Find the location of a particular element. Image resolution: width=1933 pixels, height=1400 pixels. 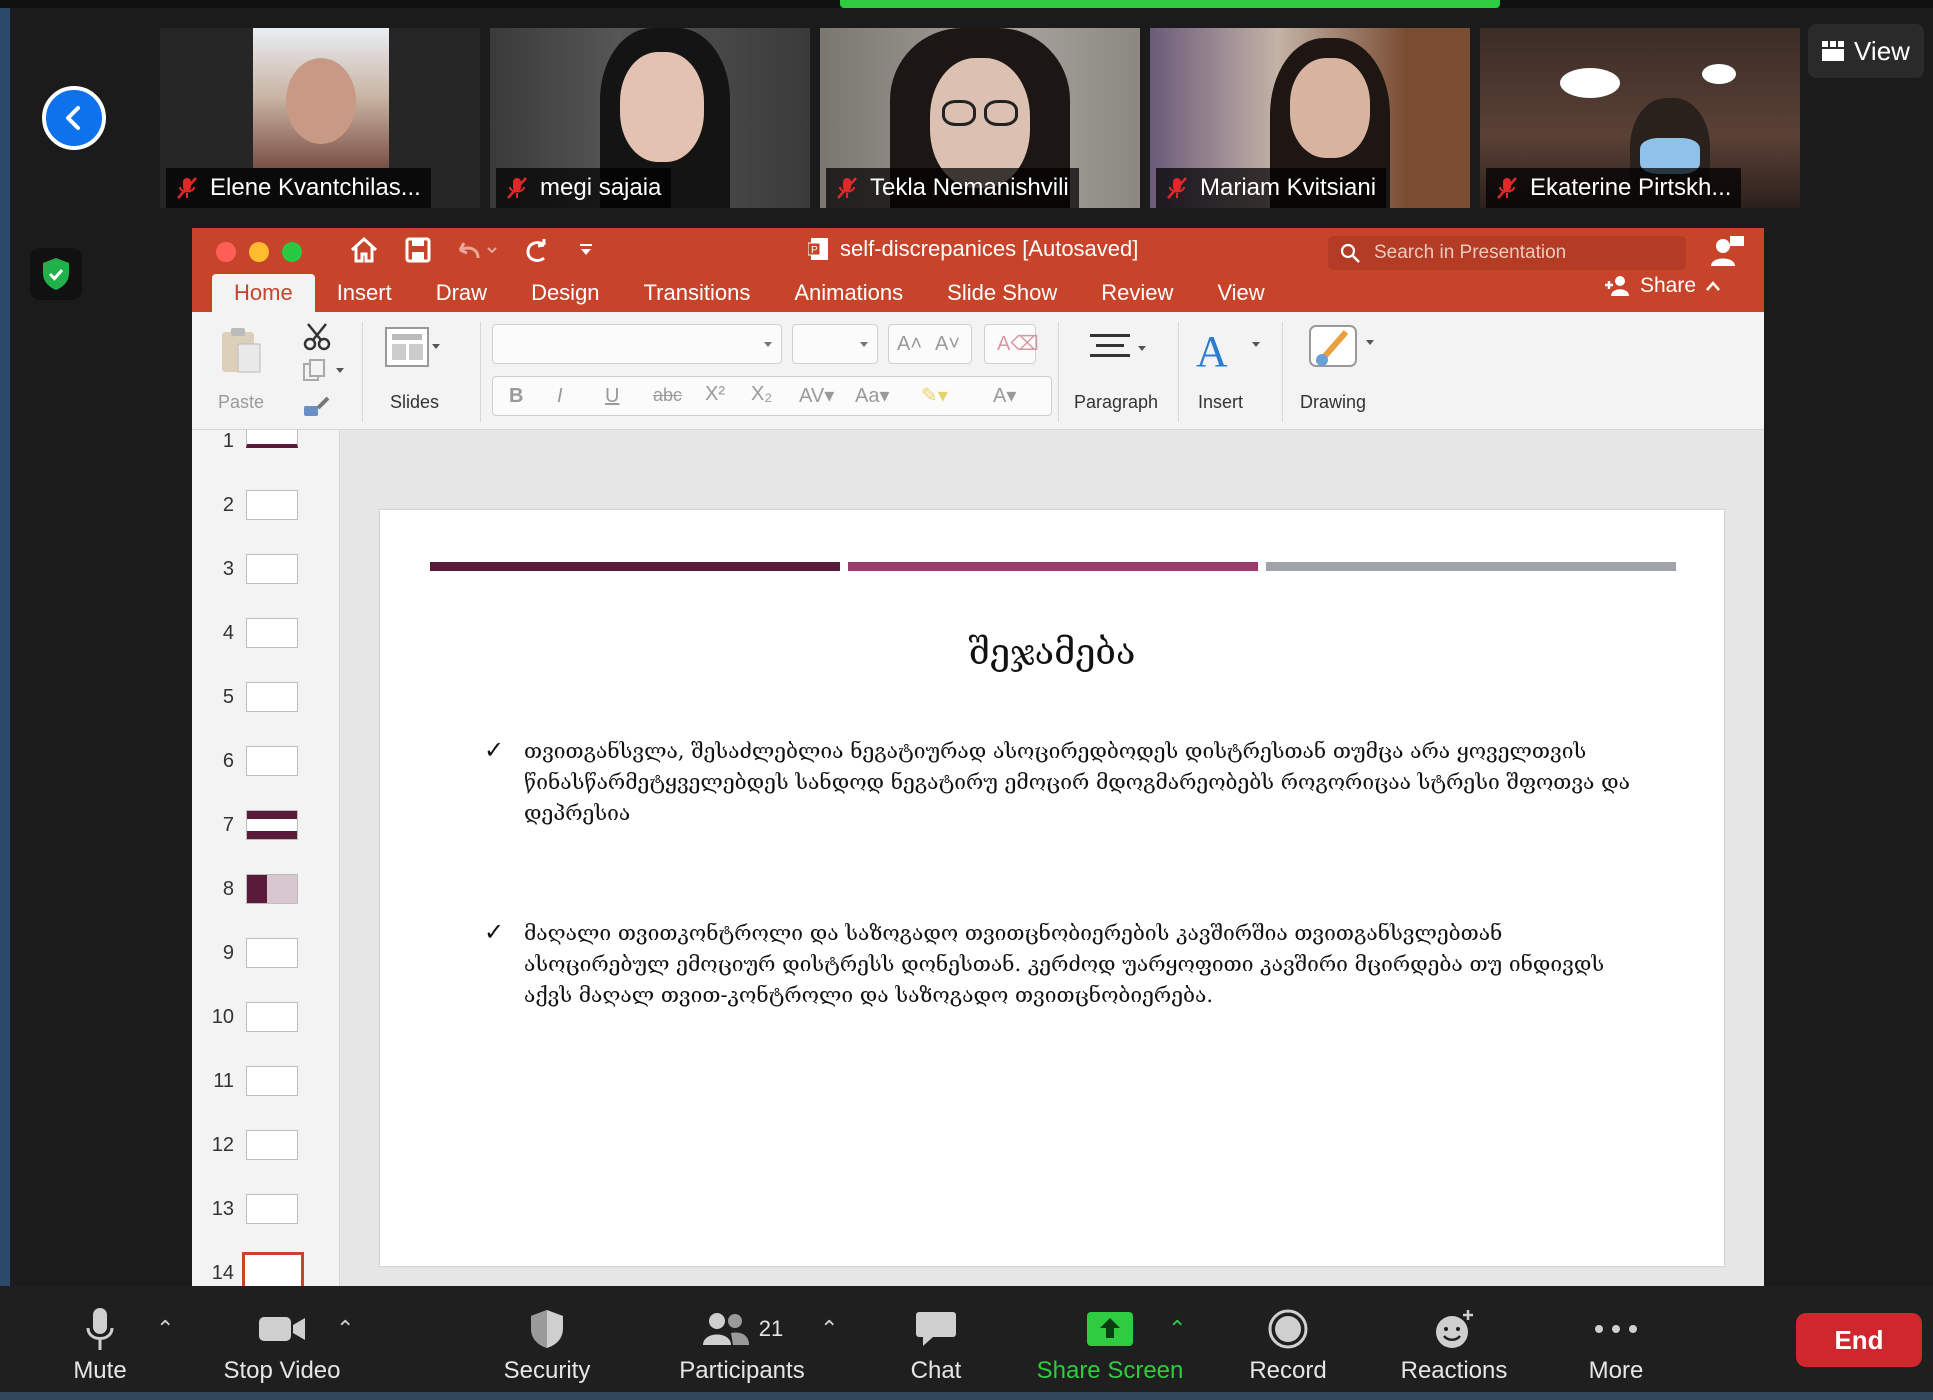

slide-thumbnail: 9 is located at coordinates (265, 960).